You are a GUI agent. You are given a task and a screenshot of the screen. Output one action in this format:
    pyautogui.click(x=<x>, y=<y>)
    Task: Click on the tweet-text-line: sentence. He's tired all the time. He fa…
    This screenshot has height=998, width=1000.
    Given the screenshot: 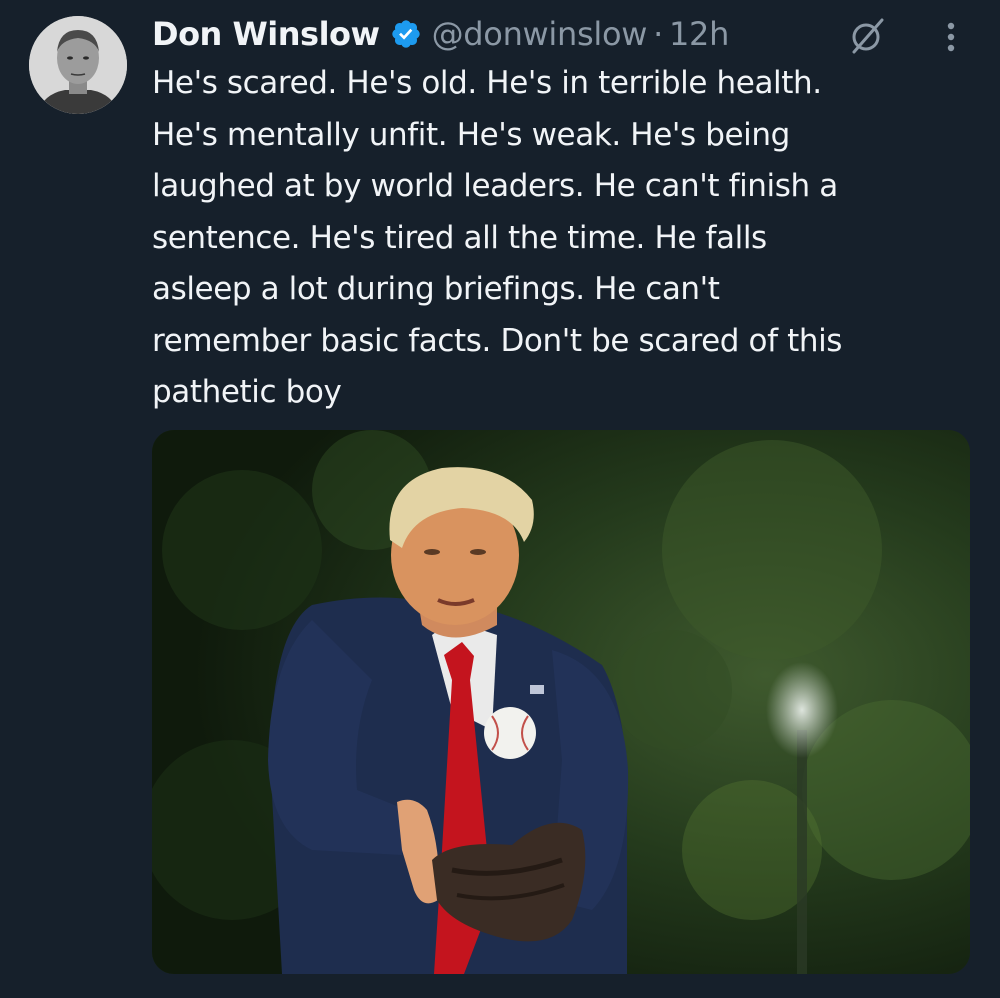 What is the action you would take?
    pyautogui.click(x=459, y=237)
    